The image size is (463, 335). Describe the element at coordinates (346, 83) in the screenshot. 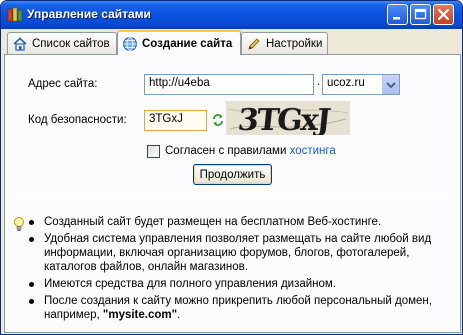

I see `domain-select-value: ucoz.ru` at that location.